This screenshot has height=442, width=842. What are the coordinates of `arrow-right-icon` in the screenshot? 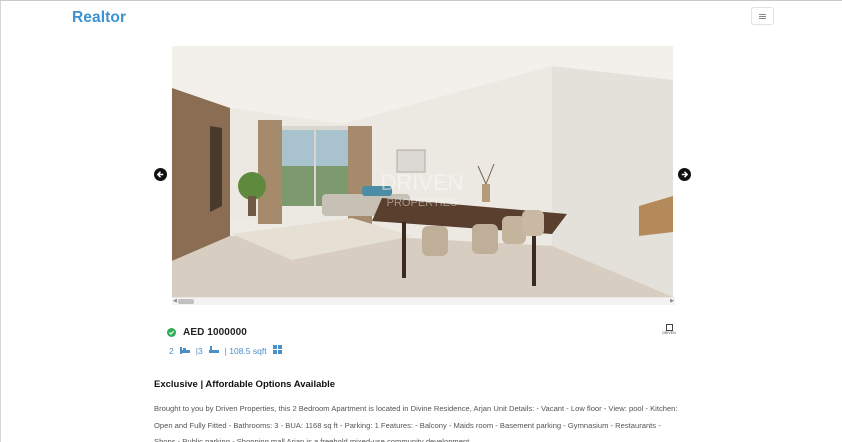 It's located at (685, 174).